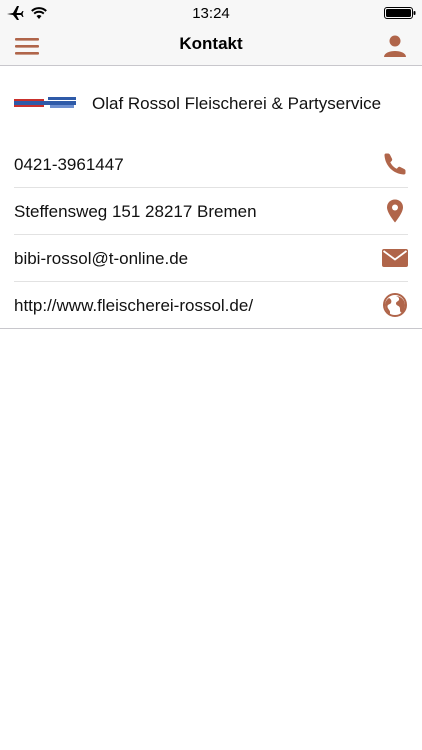 The height and width of the screenshot is (750, 422). I want to click on contact-row-email: bibi-rossol@t-online.de, so click(211, 258).